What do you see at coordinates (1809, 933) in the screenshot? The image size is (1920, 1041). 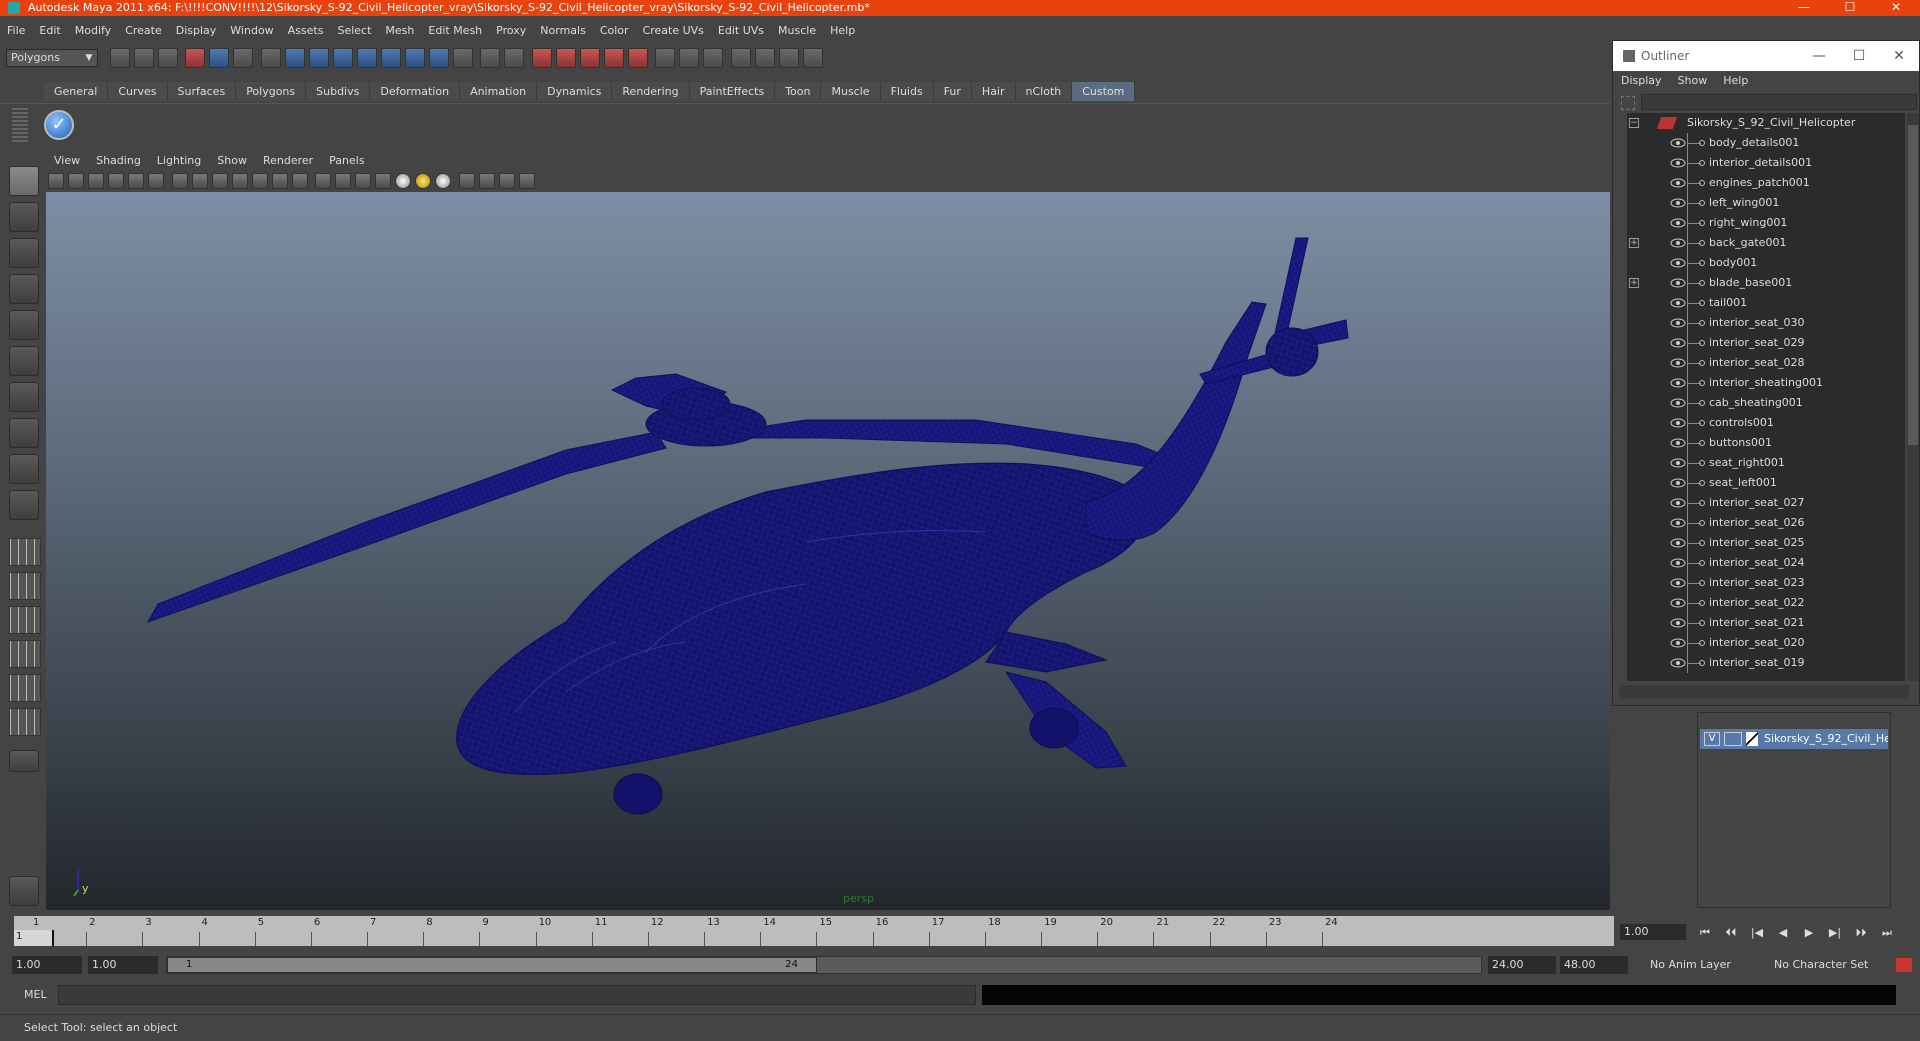 I see `play-forwards-button: ▶` at bounding box center [1809, 933].